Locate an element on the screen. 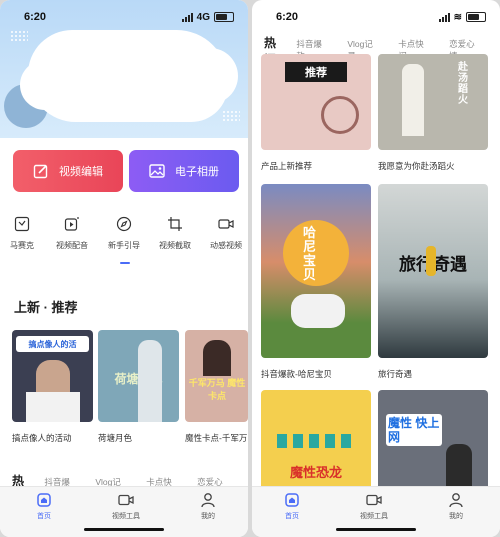 The height and width of the screenshot is (537, 500). tools-scroll-indicator is located at coordinates (125, 263).